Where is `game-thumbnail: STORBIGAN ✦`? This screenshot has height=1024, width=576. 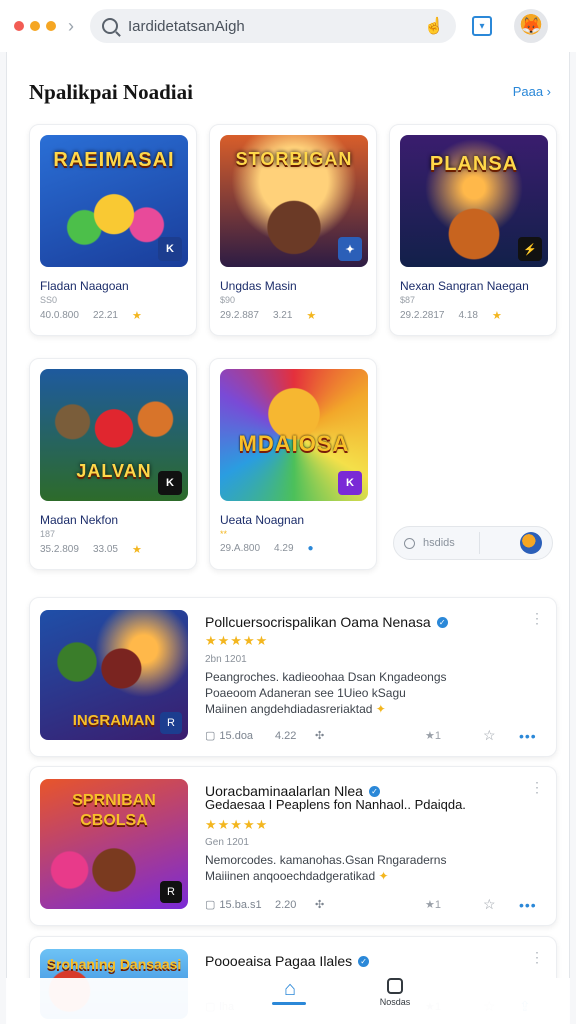
game-thumbnail: STORBIGAN ✦ is located at coordinates (294, 201).